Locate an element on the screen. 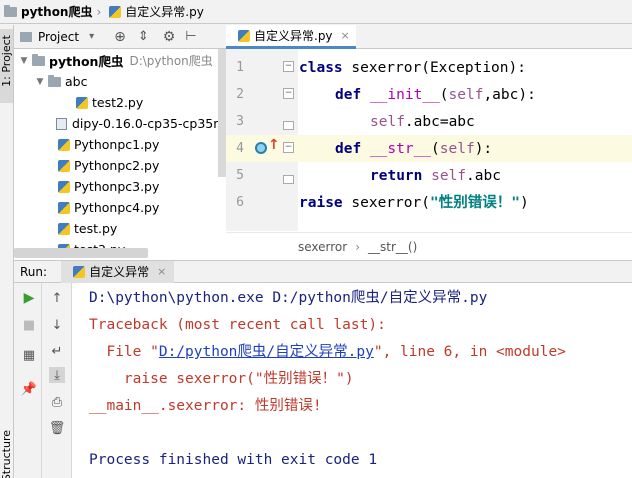  tree-item-pythonpc2: Pythonpc2.py is located at coordinates (106, 165).